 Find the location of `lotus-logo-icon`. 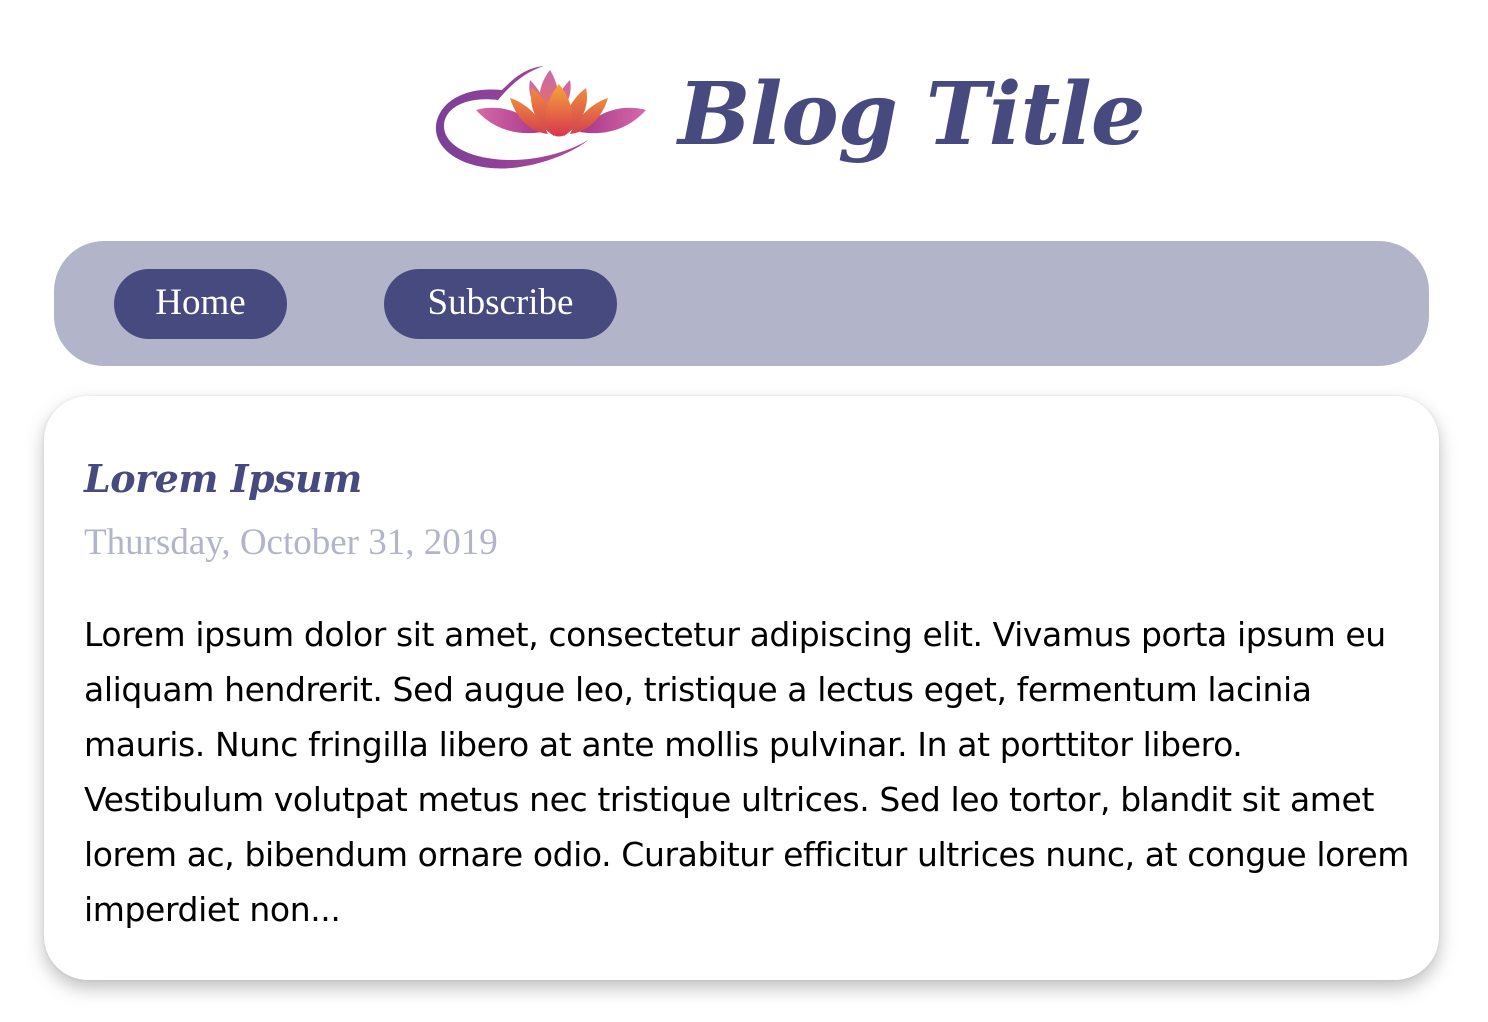

lotus-logo-icon is located at coordinates (542, 117).